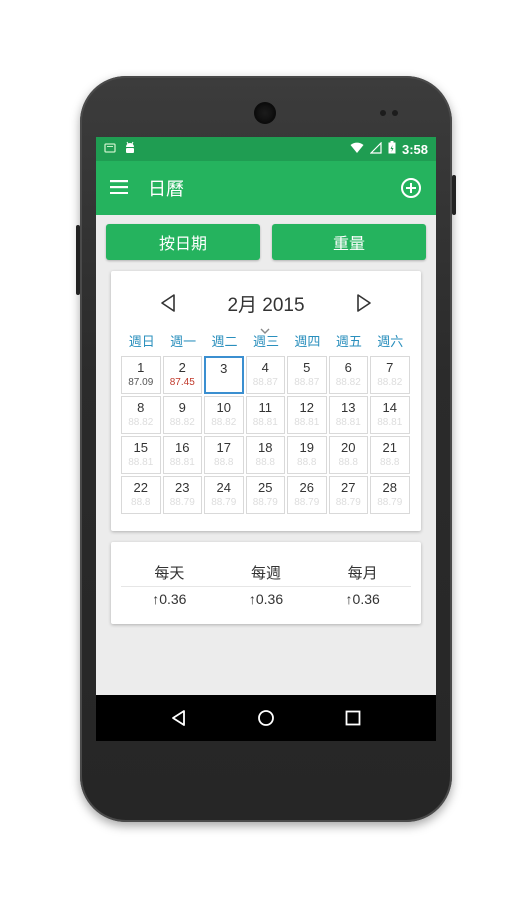  I want to click on day-number: 3, so click(224, 368).